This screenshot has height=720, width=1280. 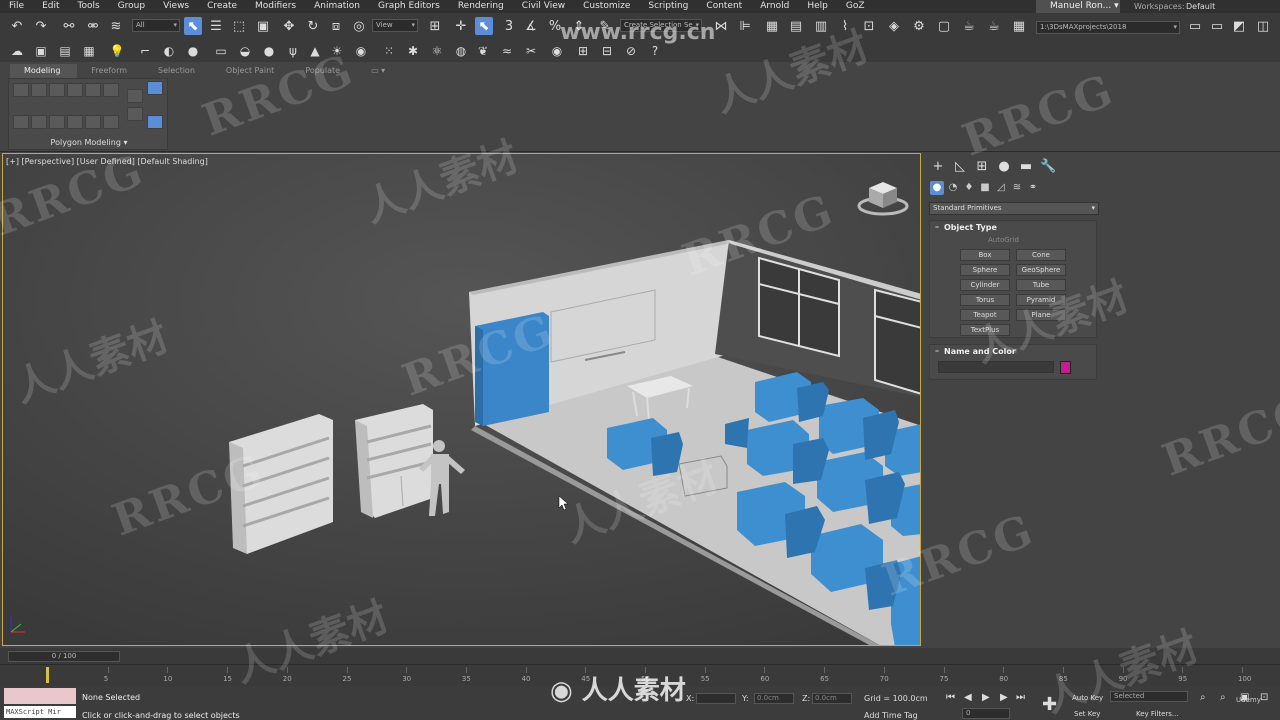 I want to click on workspace-dropdown: Default, so click(x=1200, y=6).